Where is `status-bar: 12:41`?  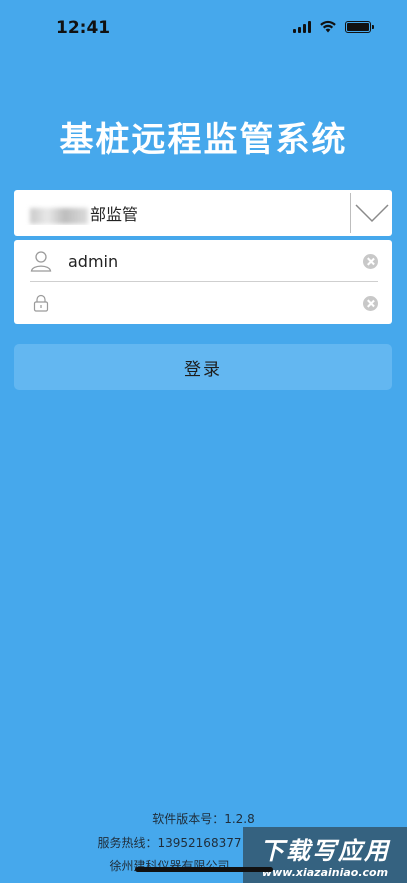 status-bar: 12:41 is located at coordinates (203, 28).